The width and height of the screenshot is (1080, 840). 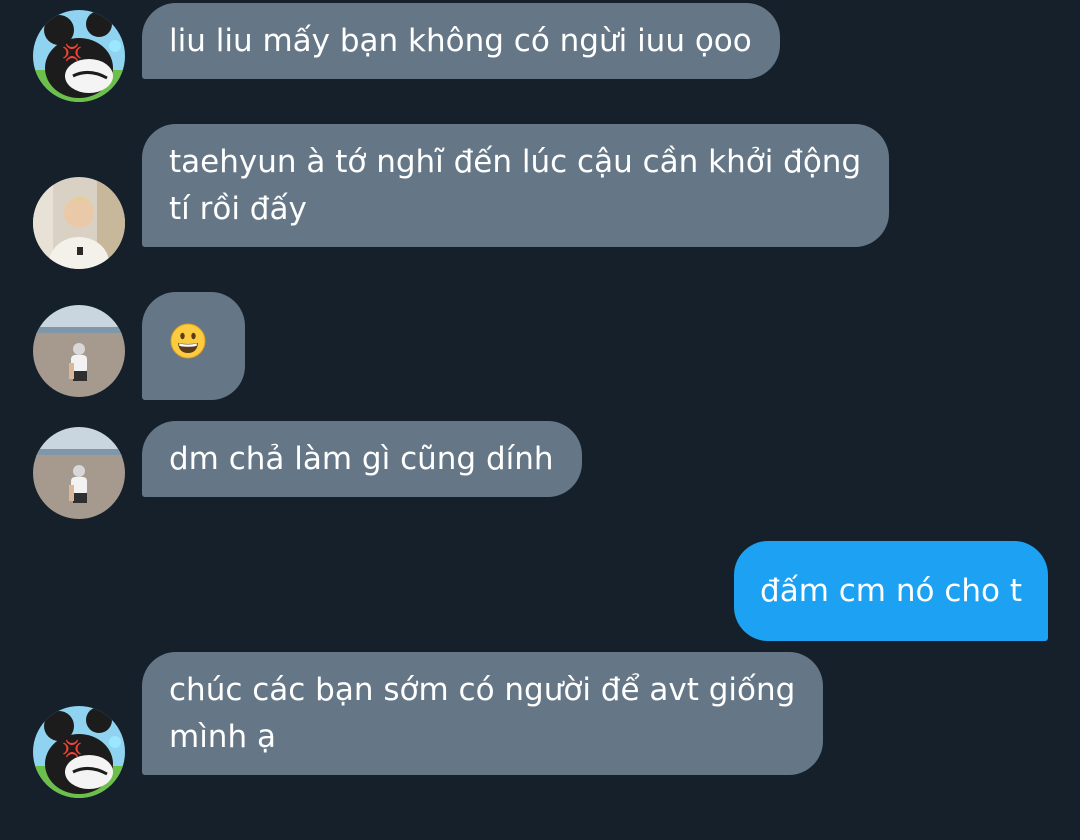 I want to click on message-text: liu liu mấy bạn không có ngừi iuu ọoo, so click(x=460, y=41).